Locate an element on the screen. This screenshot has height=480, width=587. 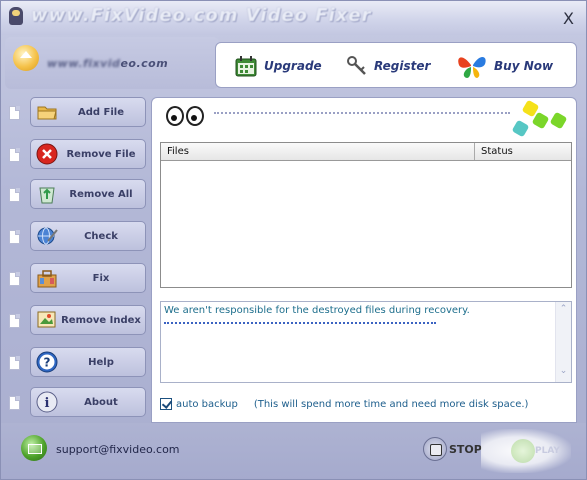
dotted-divider is located at coordinates (362, 113).